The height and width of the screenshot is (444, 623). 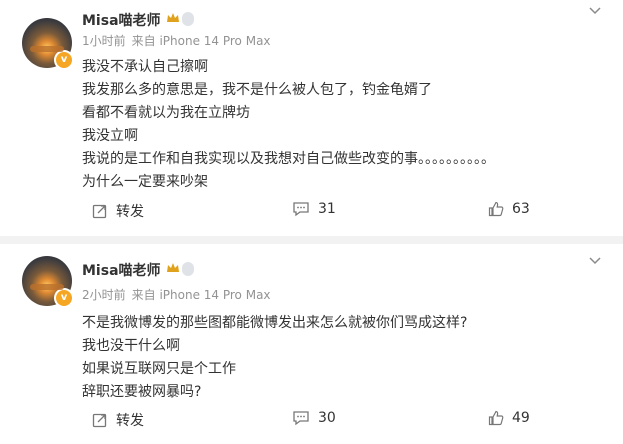 What do you see at coordinates (288, 159) in the screenshot?
I see `post-line: 我说的是工作和自我实现以及我想对自己做些改变的事。。。。。。。。。。` at bounding box center [288, 159].